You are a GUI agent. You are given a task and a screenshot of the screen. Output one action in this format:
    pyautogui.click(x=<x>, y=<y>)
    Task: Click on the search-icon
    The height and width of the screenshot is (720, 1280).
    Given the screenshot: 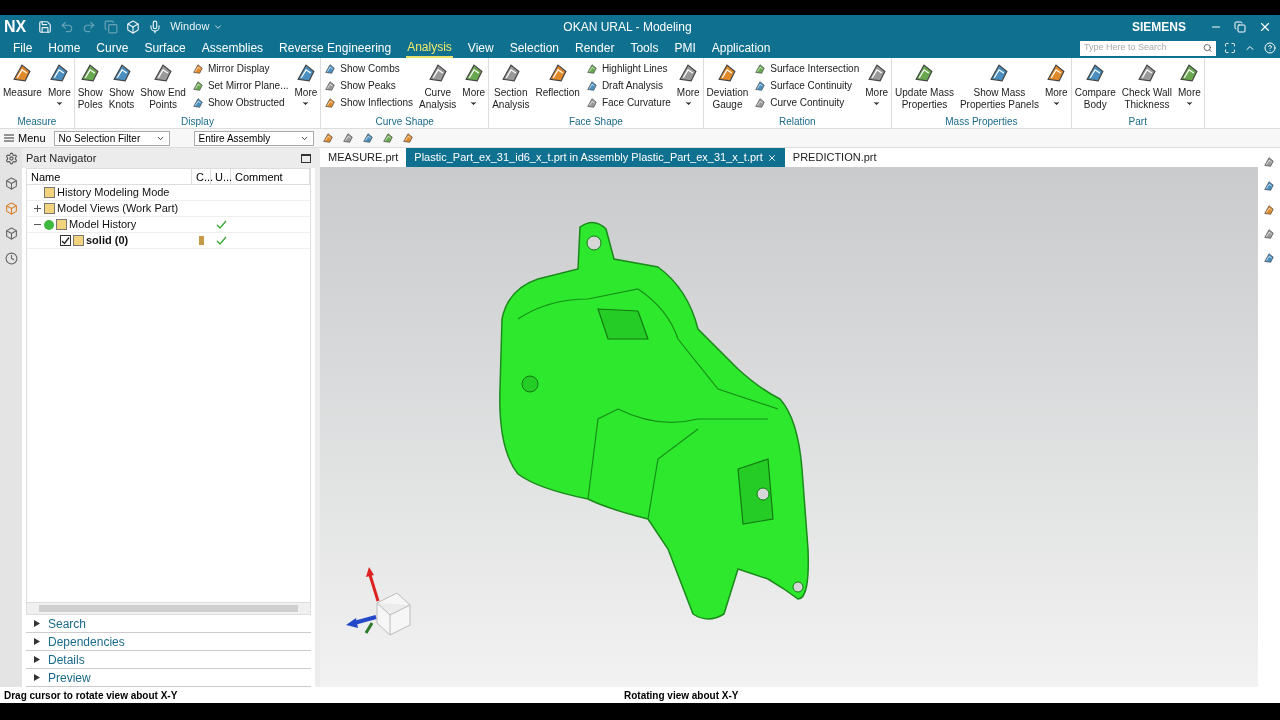 What is the action you would take?
    pyautogui.click(x=1207, y=48)
    